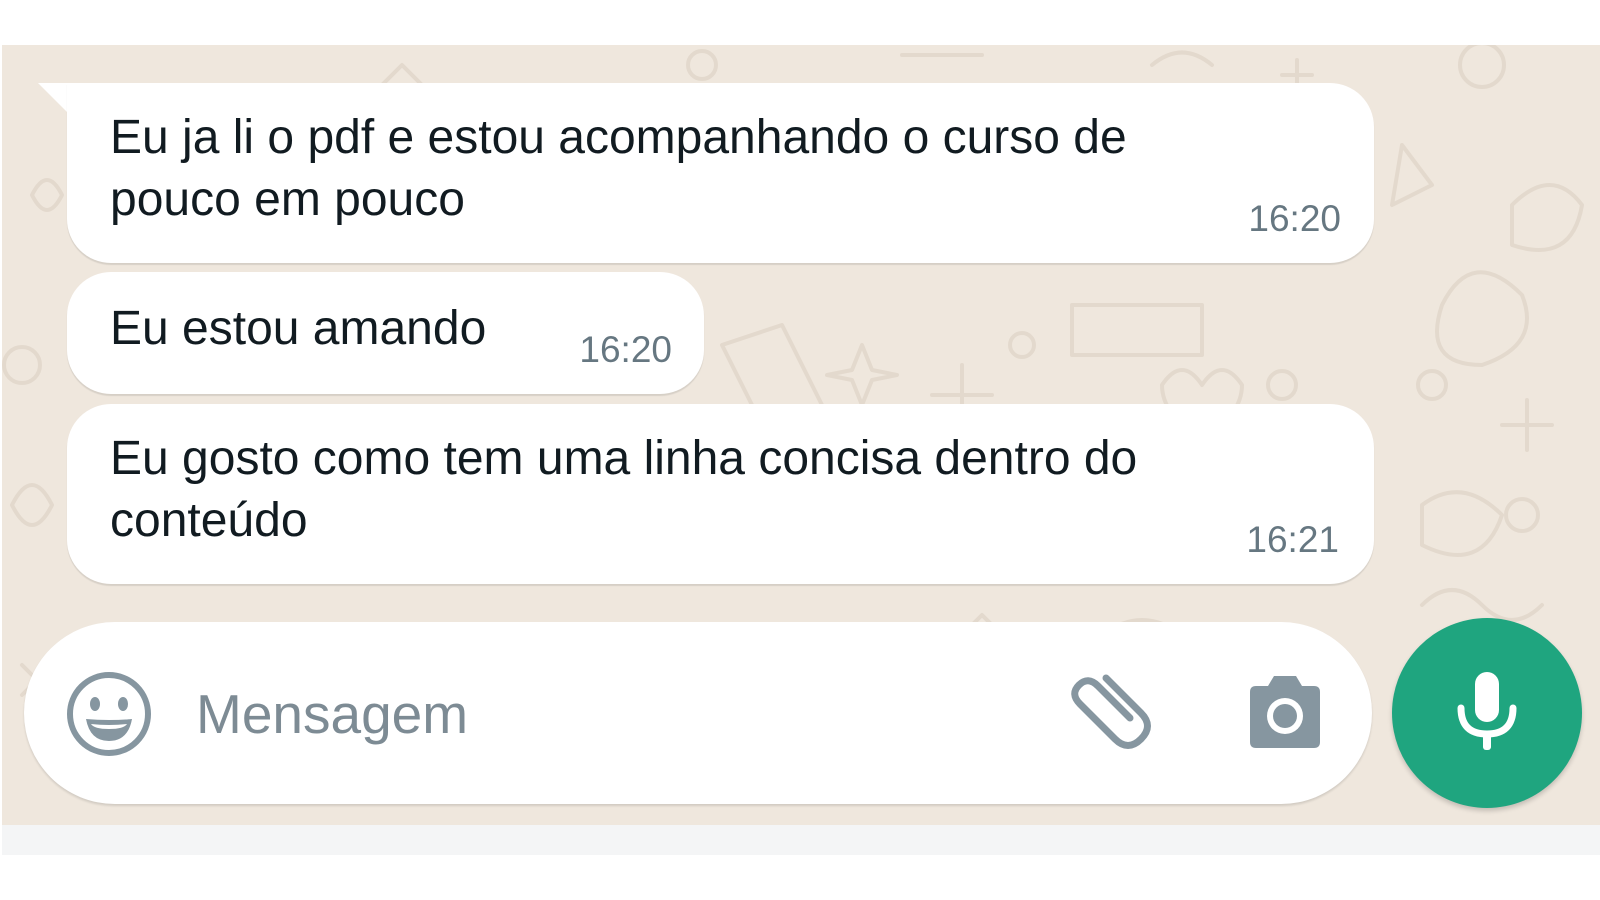 The image size is (1600, 900). I want to click on emoji-icon, so click(109, 714).